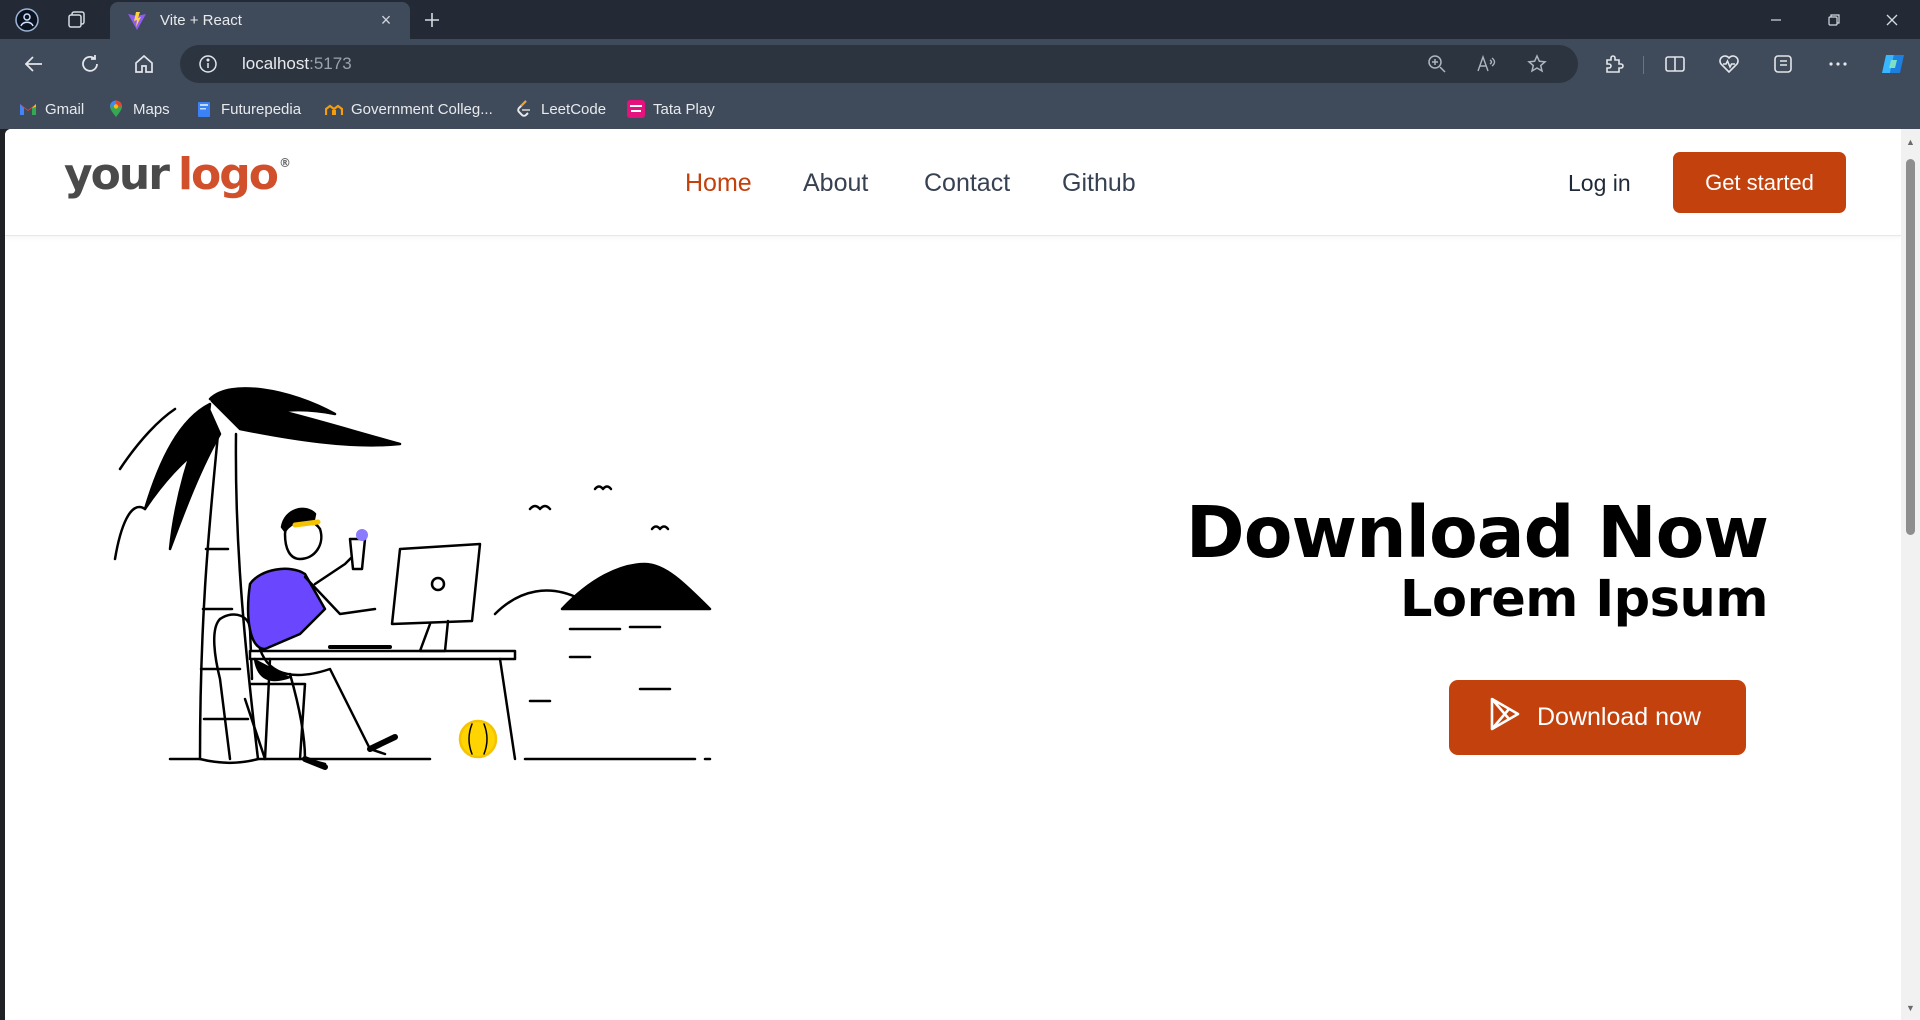 This screenshot has height=1020, width=1920. Describe the element at coordinates (201, 20) in the screenshot. I see `tab-title: Vite + React` at that location.